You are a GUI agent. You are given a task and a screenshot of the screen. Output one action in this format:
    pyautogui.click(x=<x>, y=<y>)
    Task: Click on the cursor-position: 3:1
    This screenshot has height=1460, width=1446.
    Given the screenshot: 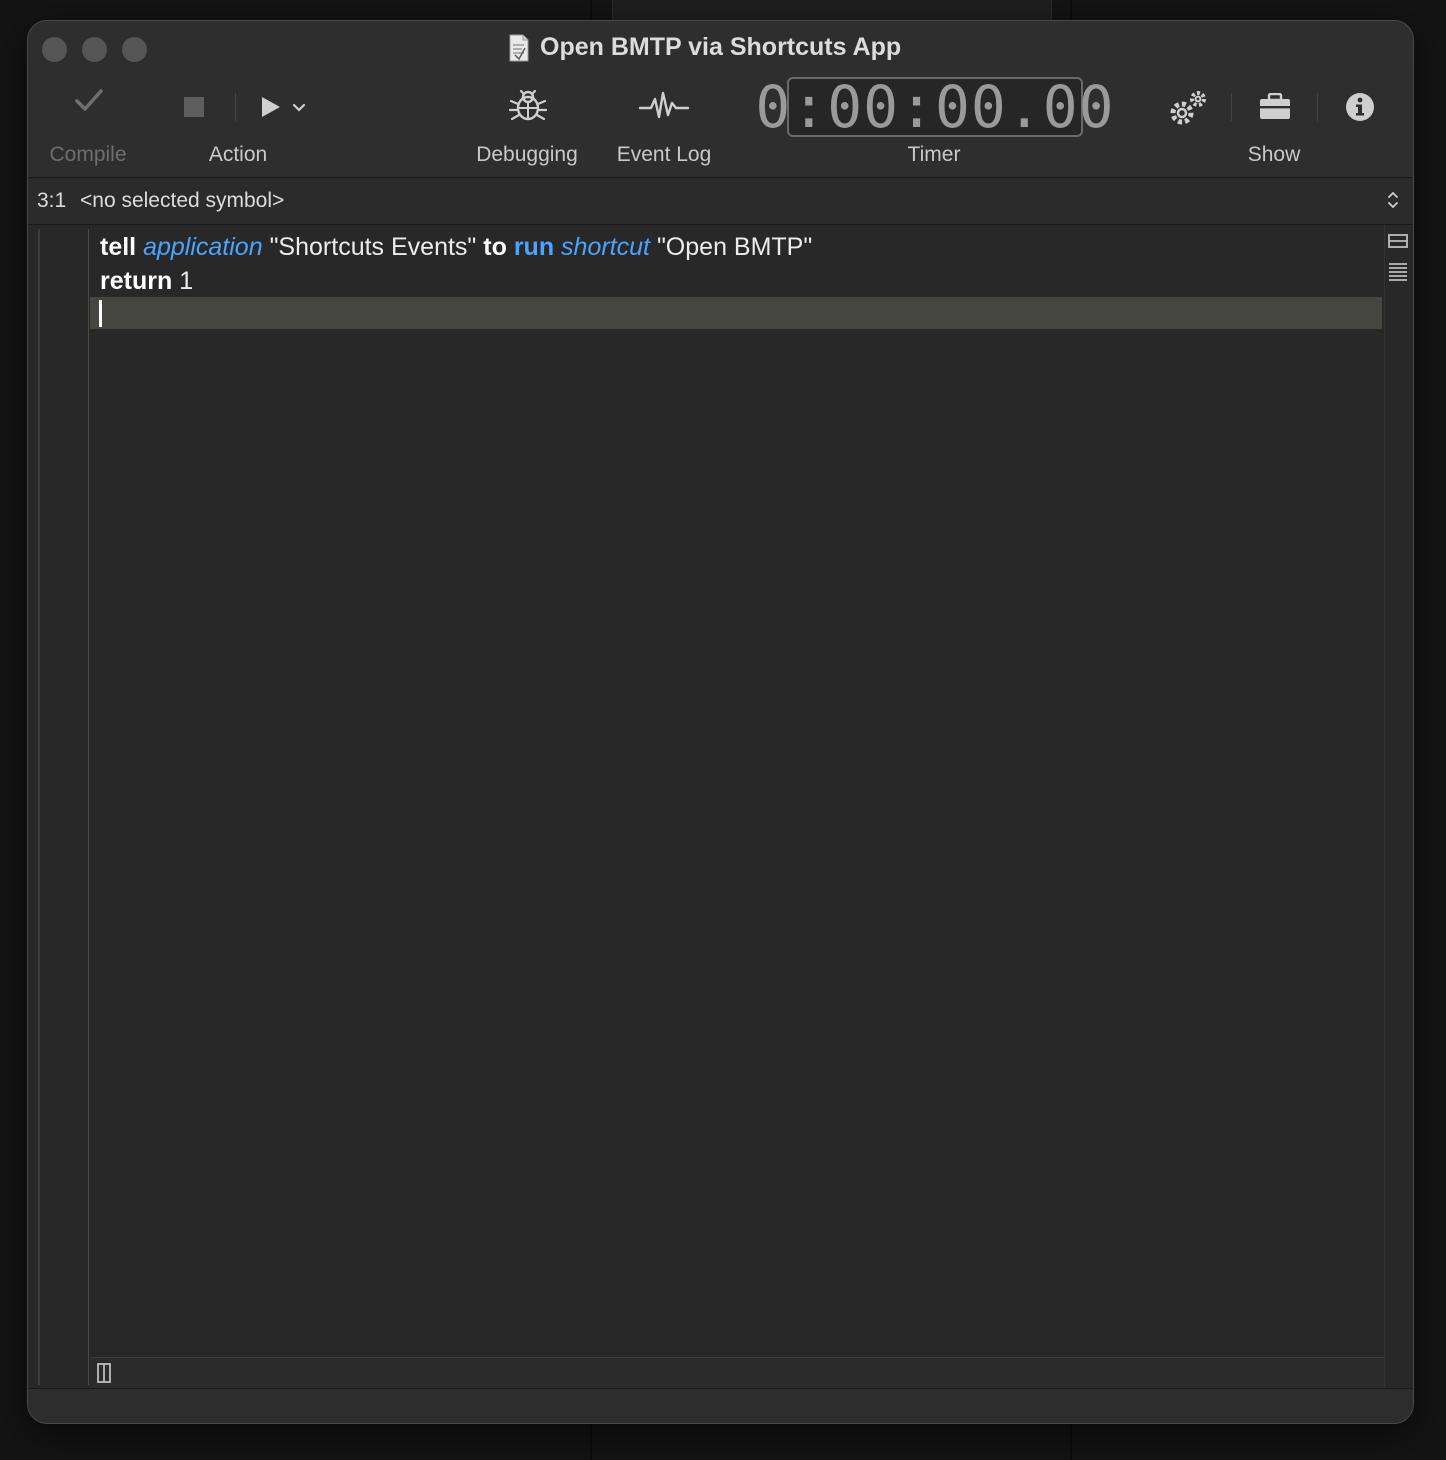 What is the action you would take?
    pyautogui.click(x=52, y=200)
    